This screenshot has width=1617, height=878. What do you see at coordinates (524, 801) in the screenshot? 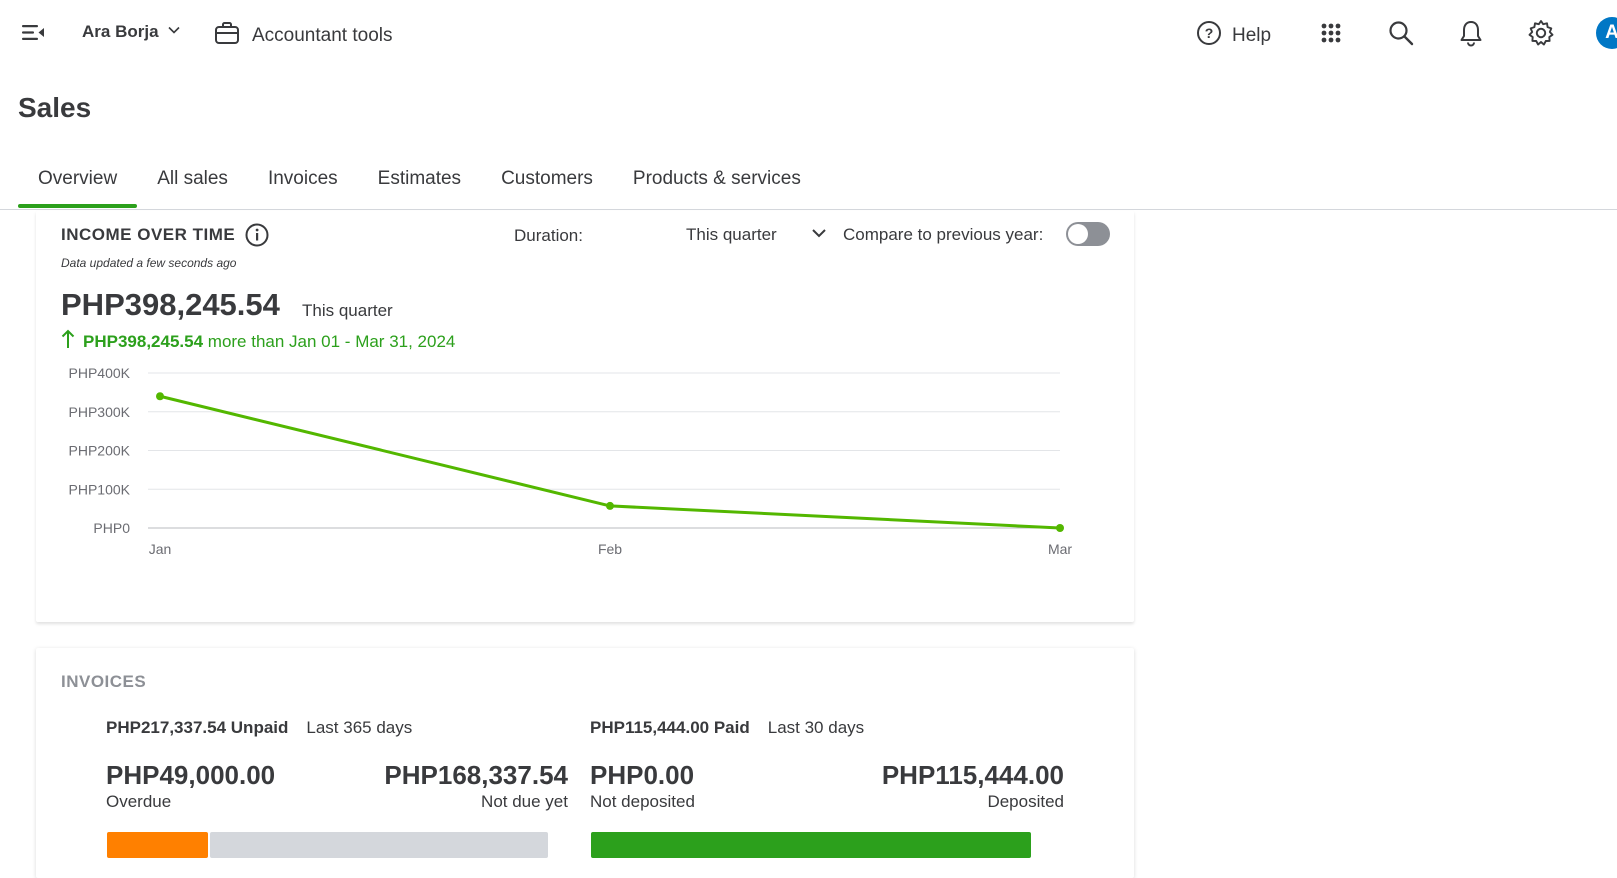
I see `not-due-label: Not due yet` at bounding box center [524, 801].